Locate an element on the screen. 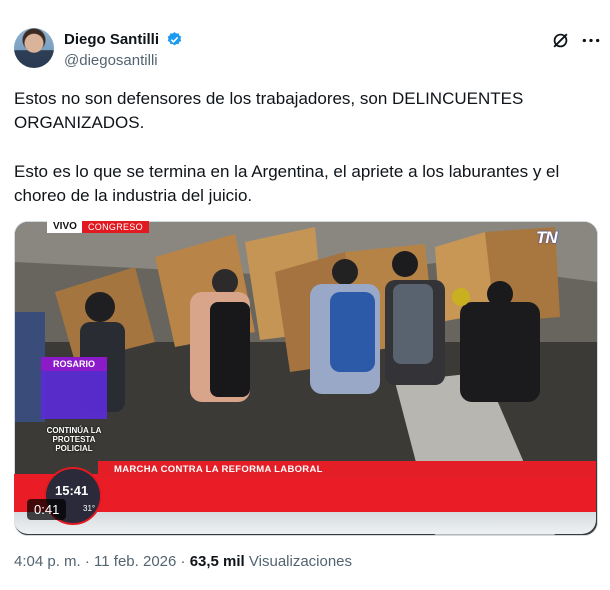  views-count: 63,5 mil is located at coordinates (217, 561).